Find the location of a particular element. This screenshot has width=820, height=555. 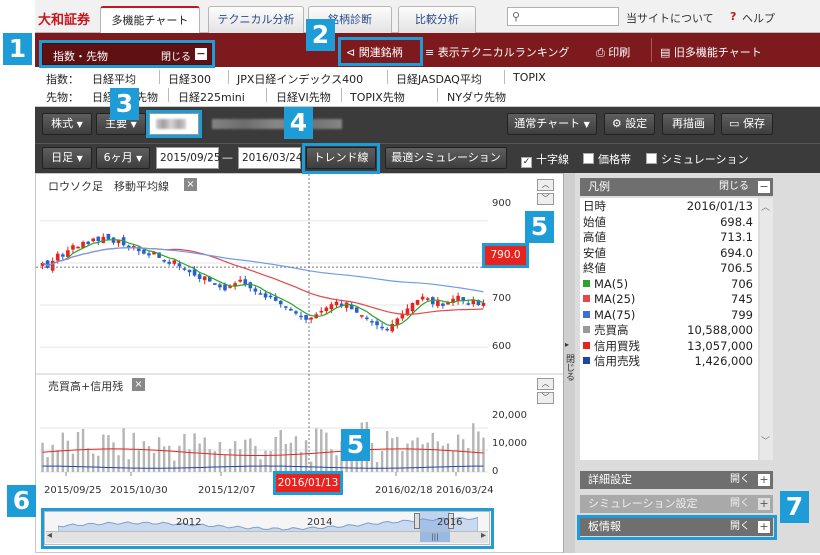

legend-row: 信用売残 1,426,000 is located at coordinates (669, 362).